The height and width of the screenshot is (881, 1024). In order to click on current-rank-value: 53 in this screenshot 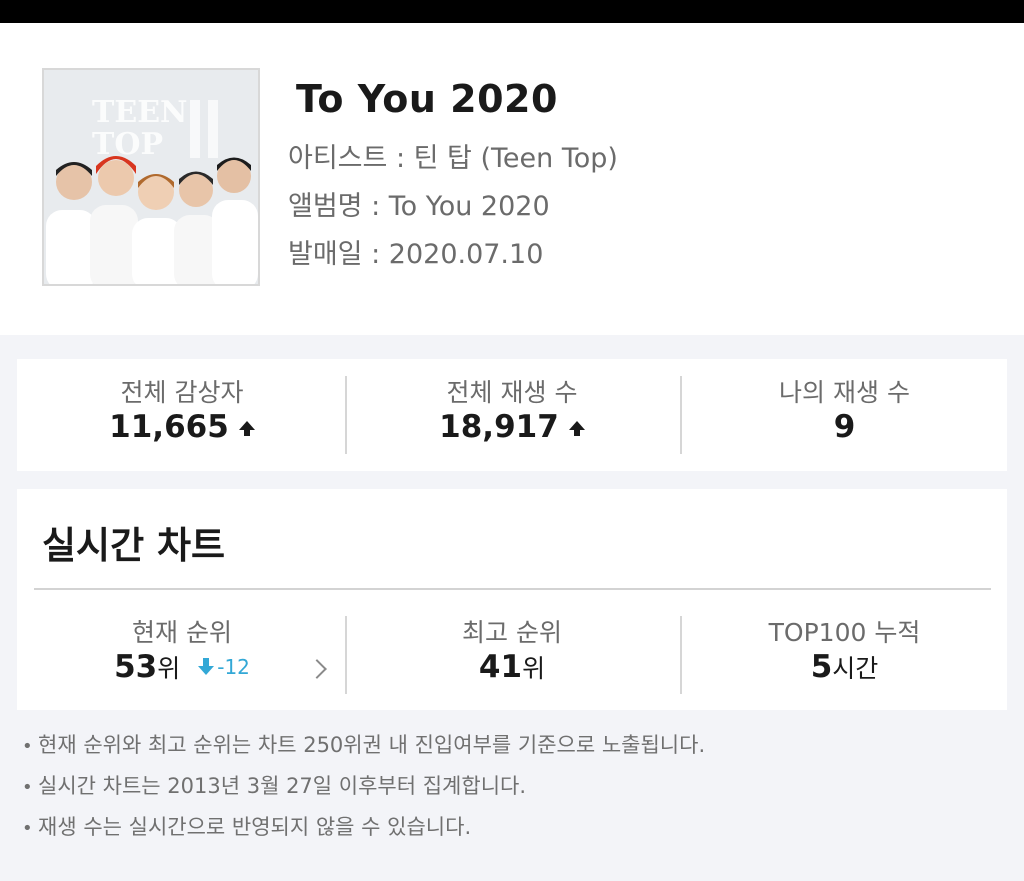, I will do `click(136, 667)`.